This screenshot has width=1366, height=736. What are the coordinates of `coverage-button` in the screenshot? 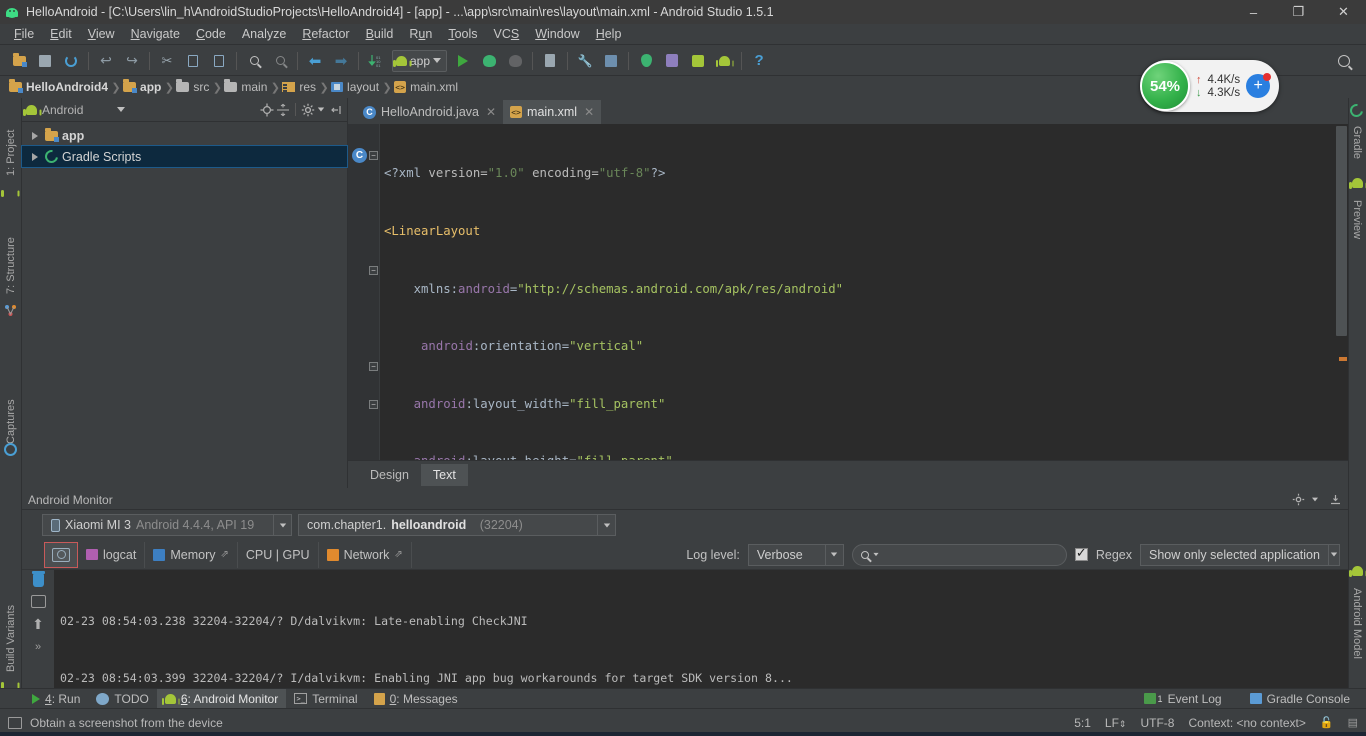 It's located at (515, 61).